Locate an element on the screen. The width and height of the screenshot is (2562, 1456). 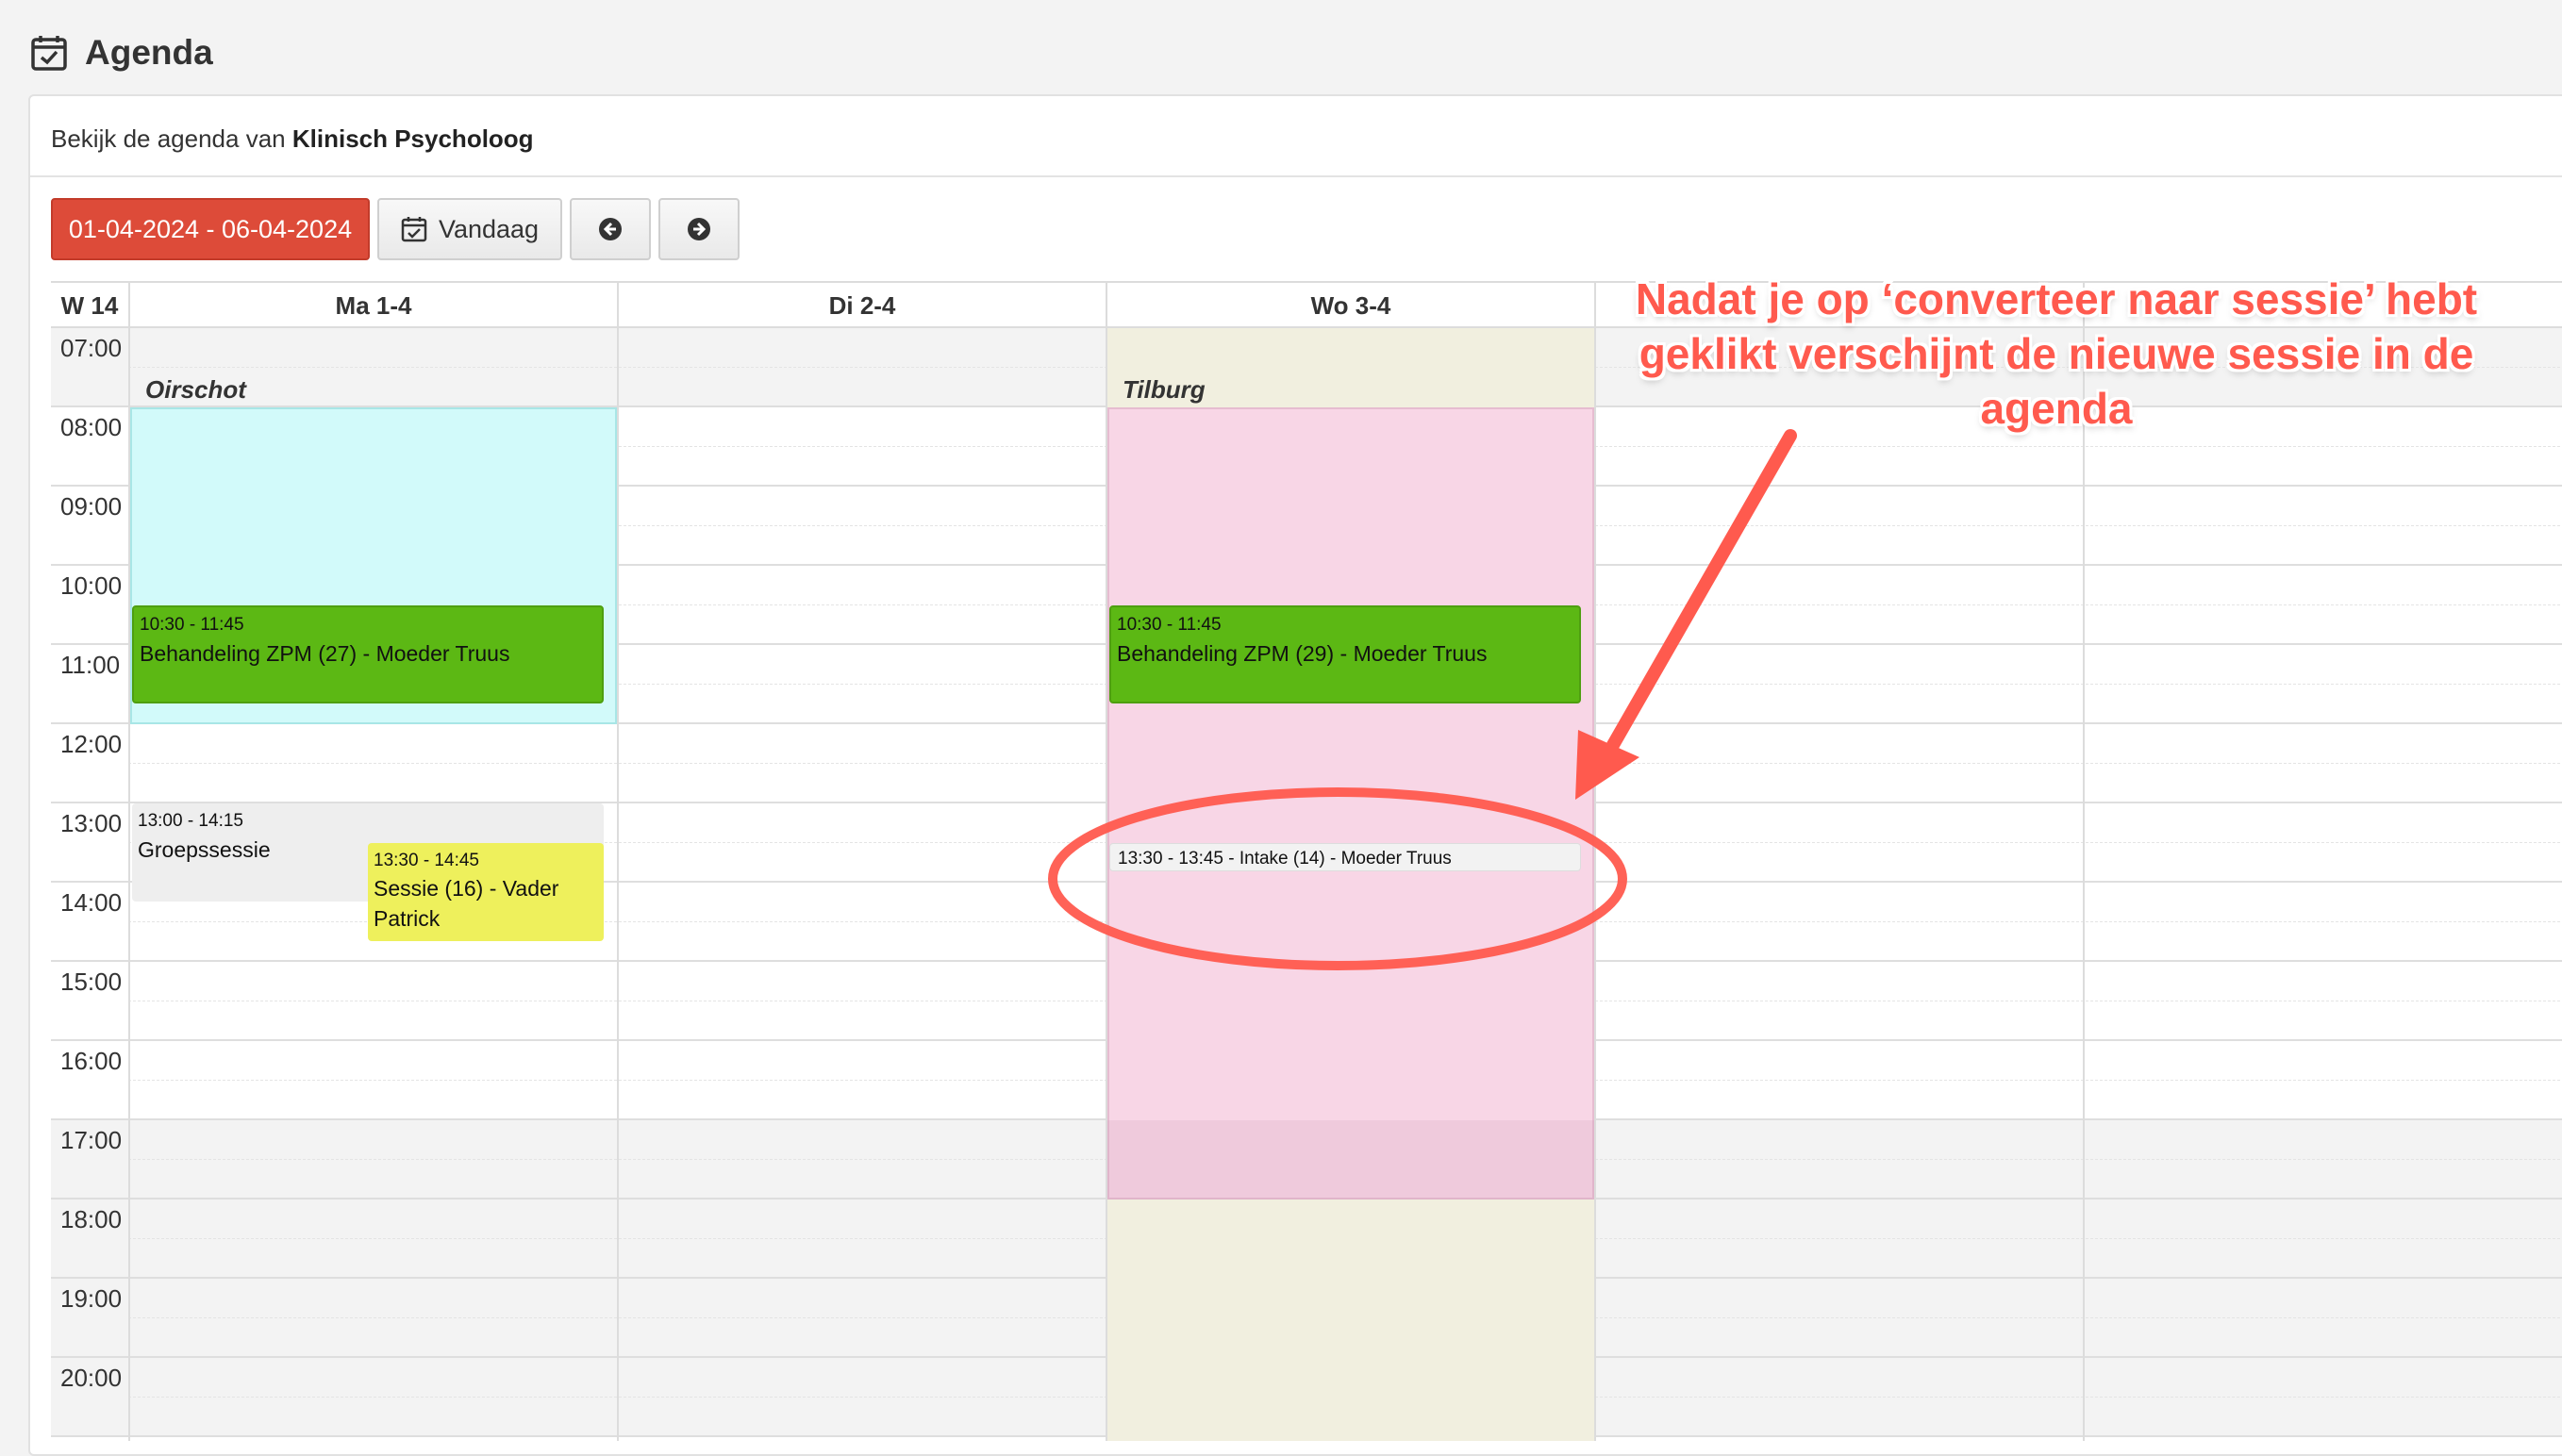
annotation-arrow-head is located at coordinates (1607, 765).